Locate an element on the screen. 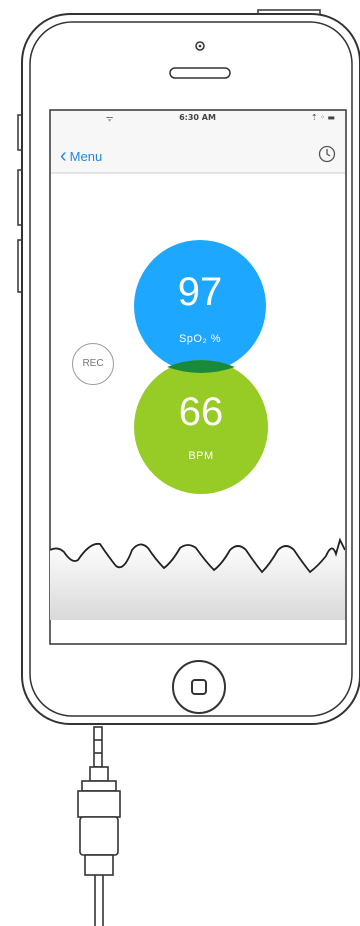  status-bar: ᯤ 6:30 AM ⇡ ◦ ▬ is located at coordinates (197, 120).